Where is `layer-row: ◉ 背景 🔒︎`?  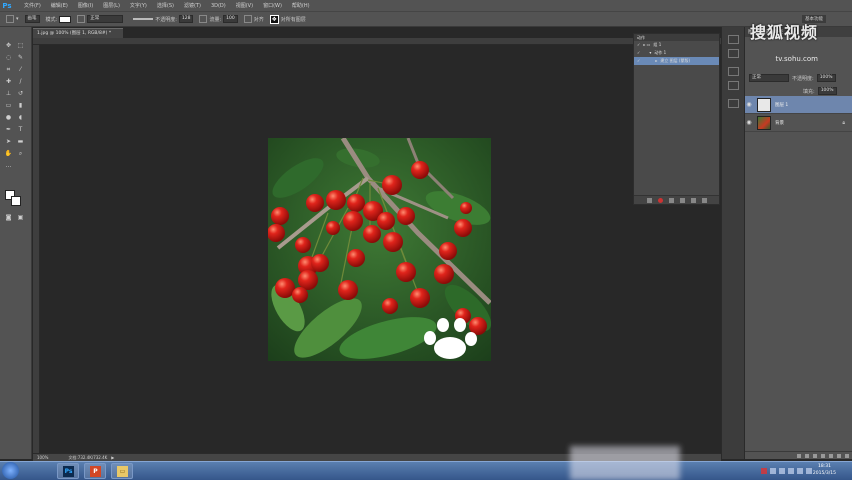
layer-row: ◉ 背景 🔒︎ is located at coordinates (798, 123).